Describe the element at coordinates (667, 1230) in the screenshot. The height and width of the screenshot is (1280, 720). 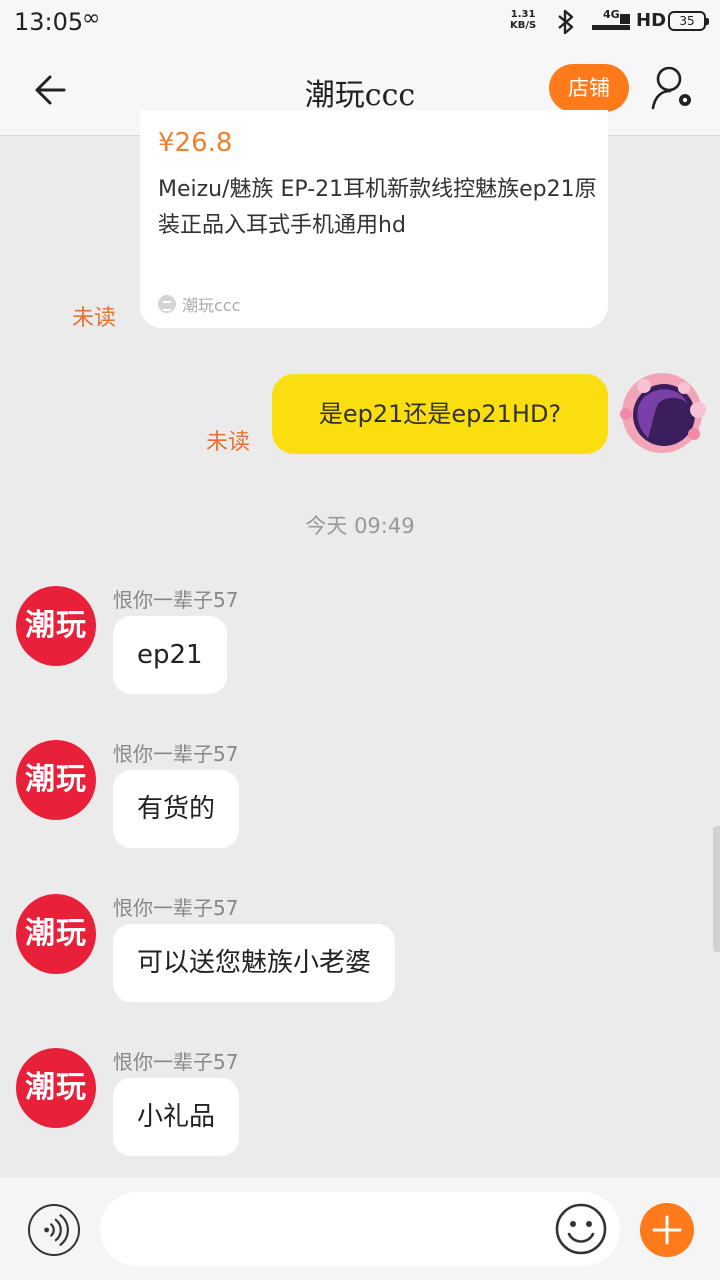
I see `plus-button` at that location.